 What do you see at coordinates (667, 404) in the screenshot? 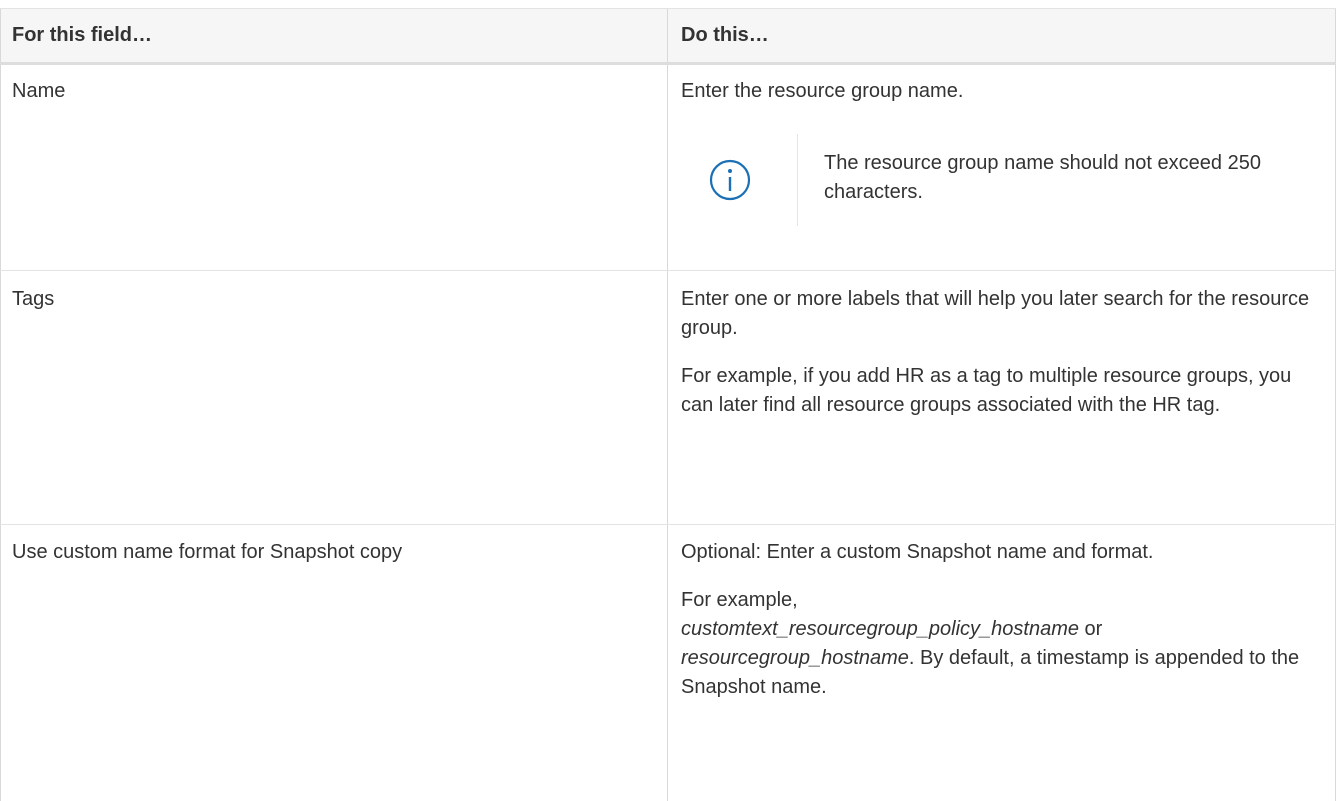
I see `column-divider` at bounding box center [667, 404].